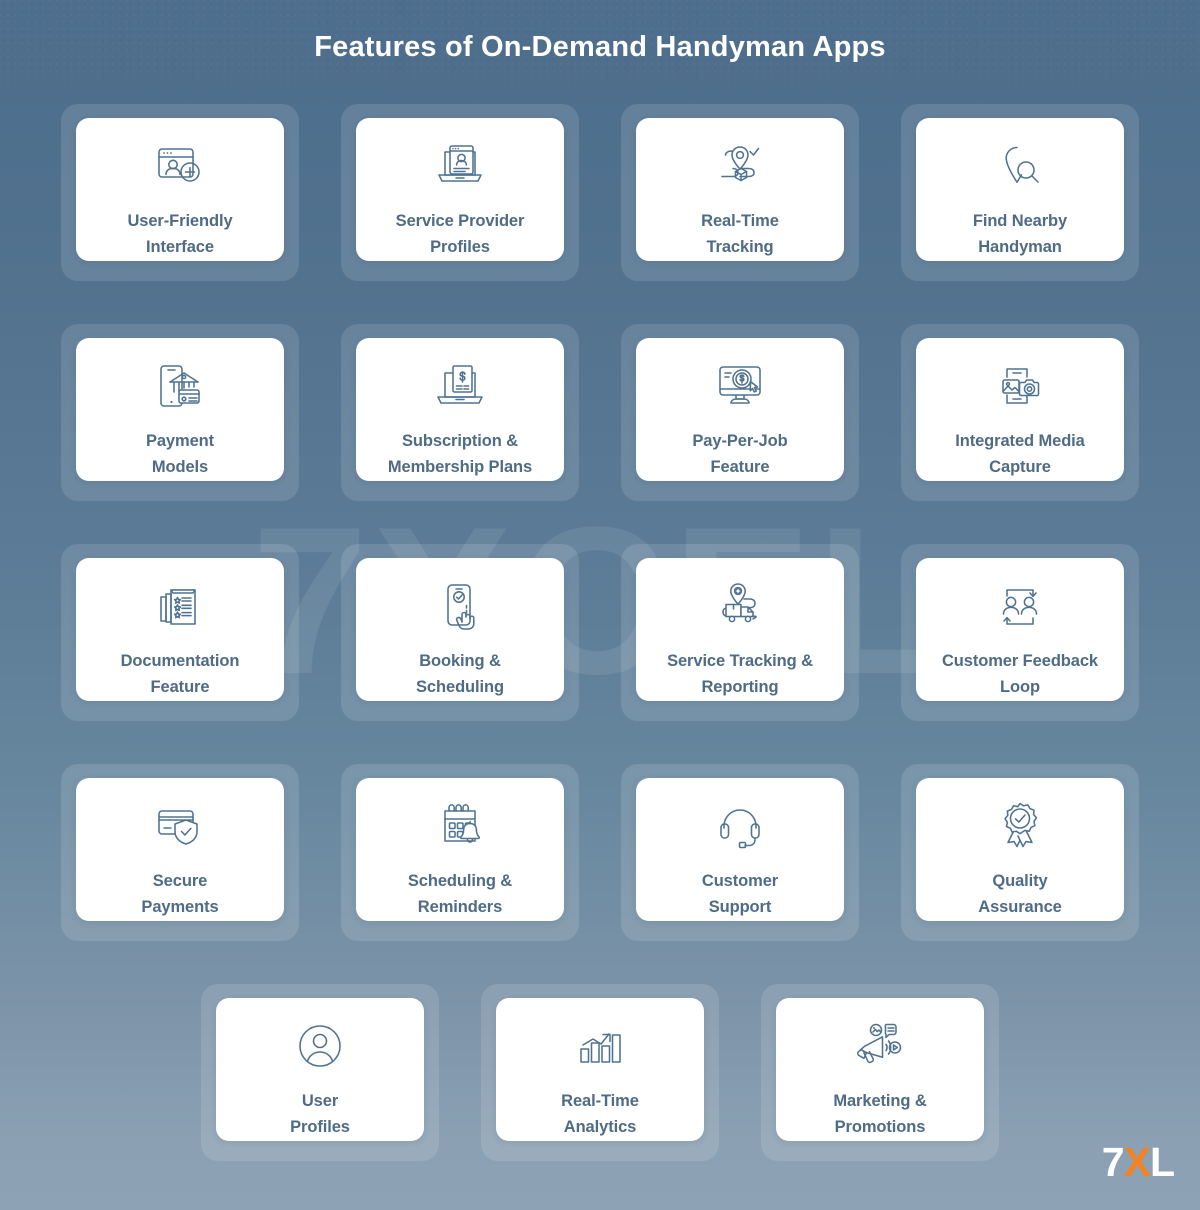 Image resolution: width=1200 pixels, height=1210 pixels. I want to click on monitor-dollar-click-icon, so click(740, 386).